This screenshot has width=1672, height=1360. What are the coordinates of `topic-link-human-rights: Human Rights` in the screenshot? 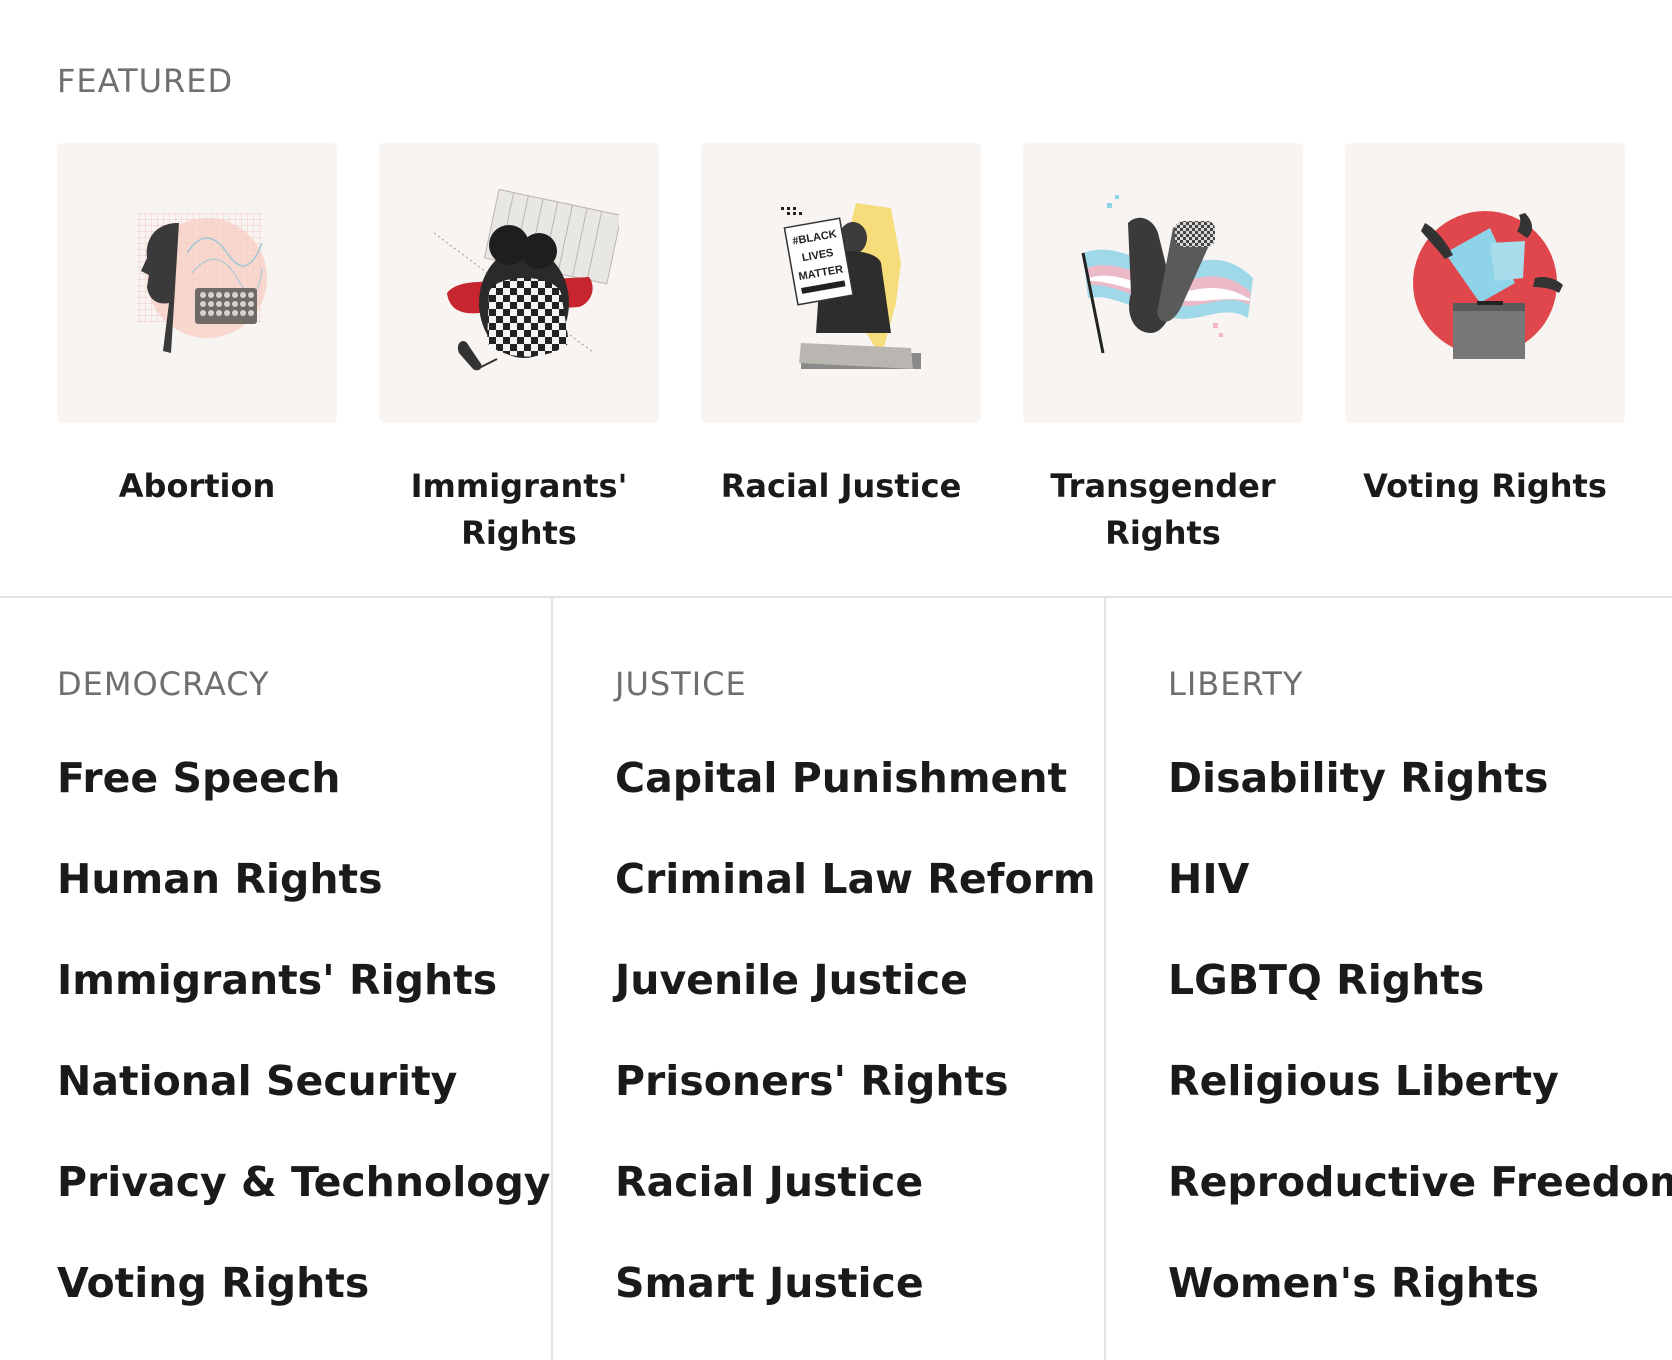 It's located at (304, 879).